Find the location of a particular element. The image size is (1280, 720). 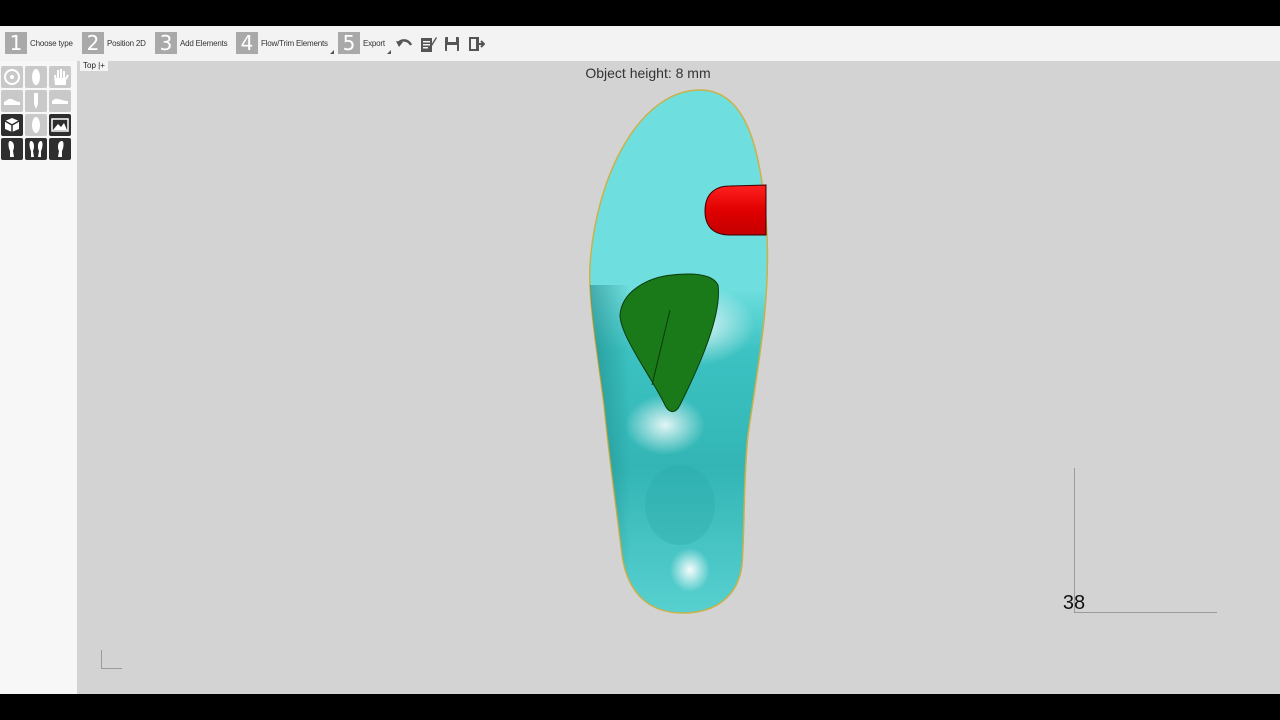

exit-icon is located at coordinates (476, 44).